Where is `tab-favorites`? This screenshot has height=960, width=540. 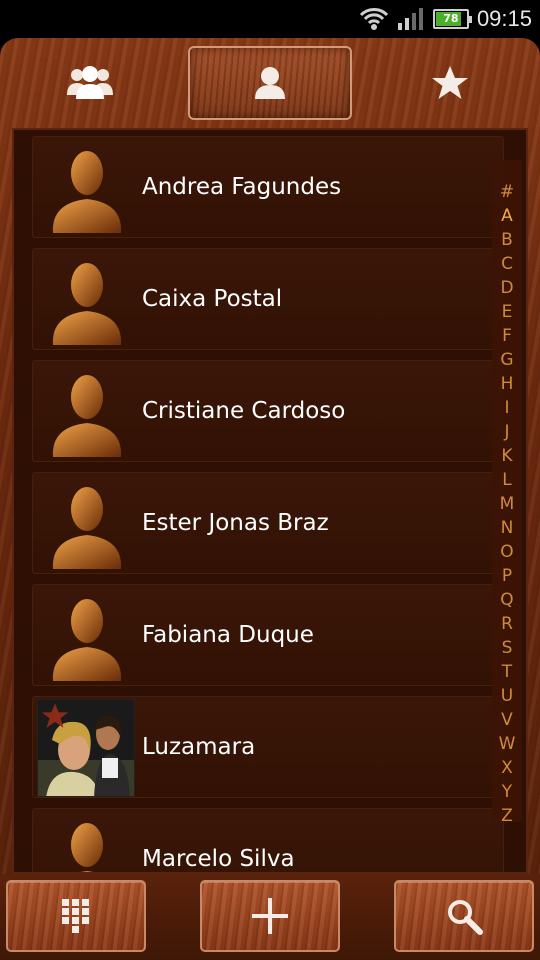
tab-favorites is located at coordinates (450, 83).